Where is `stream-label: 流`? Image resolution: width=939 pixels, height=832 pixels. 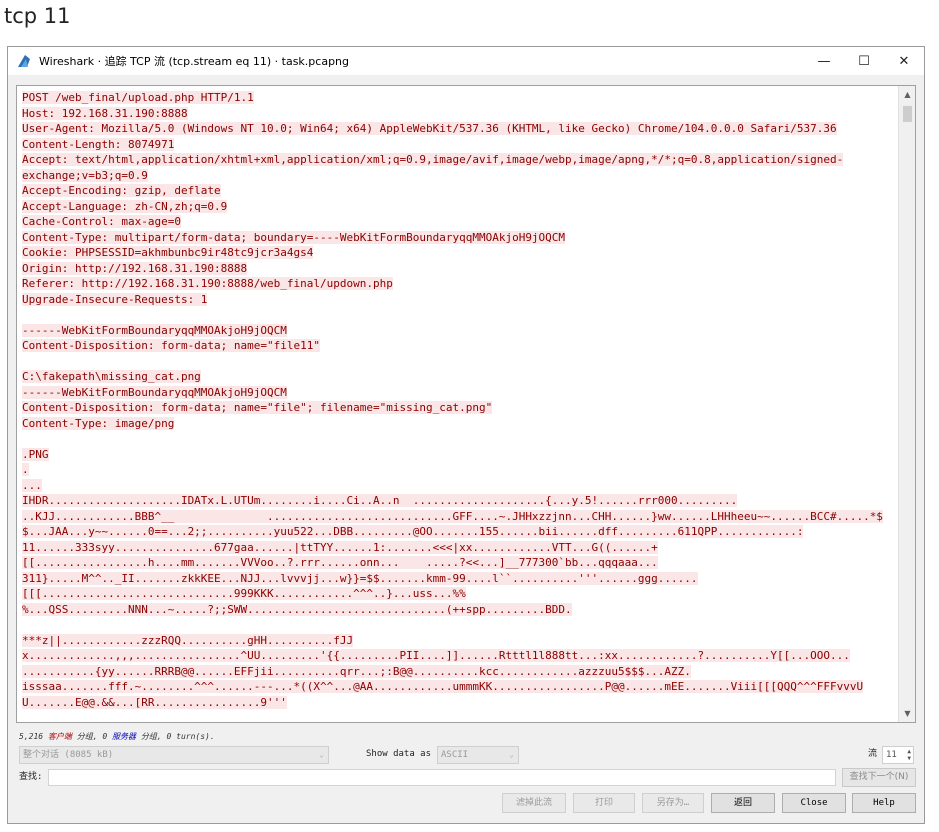 stream-label: 流 is located at coordinates (873, 754).